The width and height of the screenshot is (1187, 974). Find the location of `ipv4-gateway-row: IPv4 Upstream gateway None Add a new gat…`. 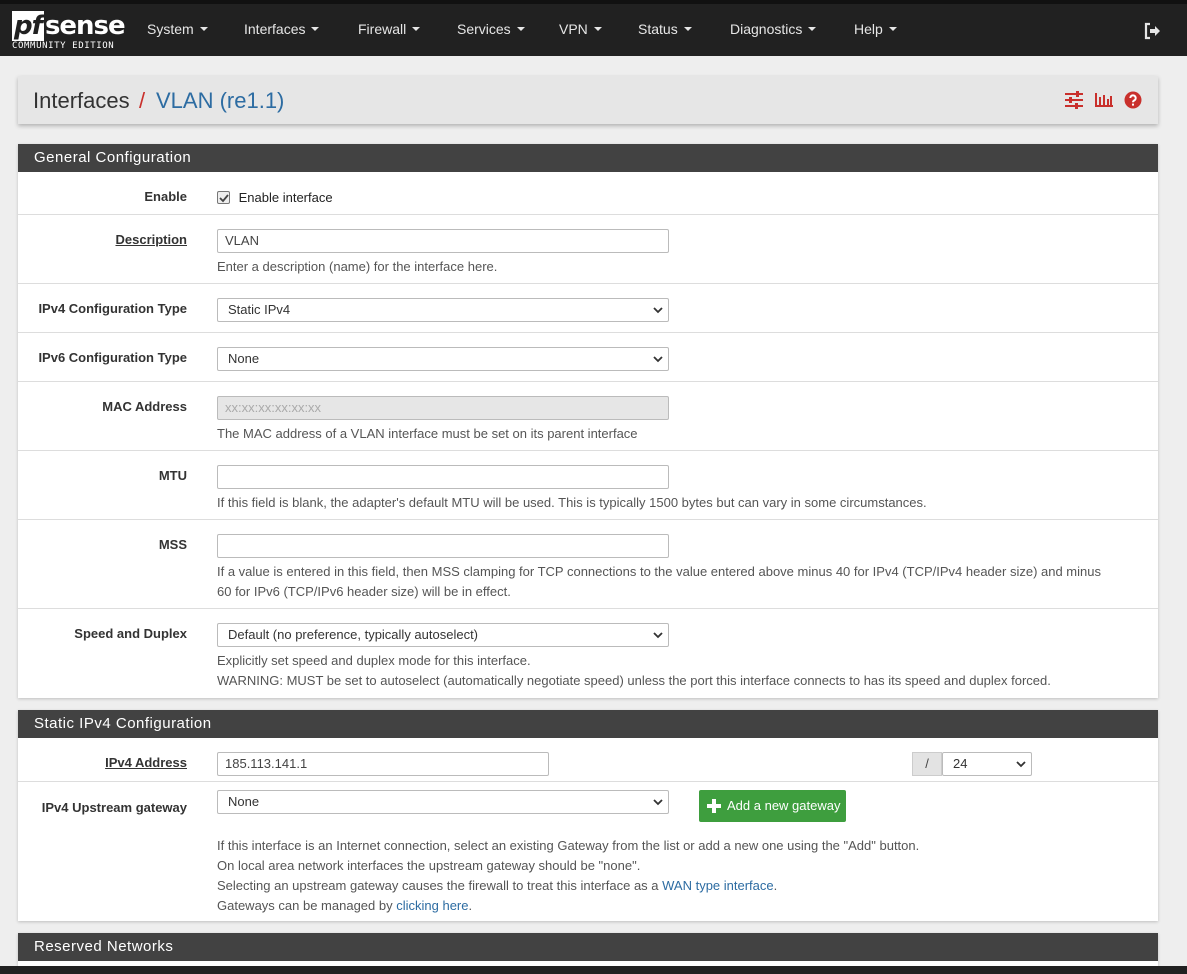

ipv4-gateway-row: IPv4 Upstream gateway None Add a new gat… is located at coordinates (588, 851).